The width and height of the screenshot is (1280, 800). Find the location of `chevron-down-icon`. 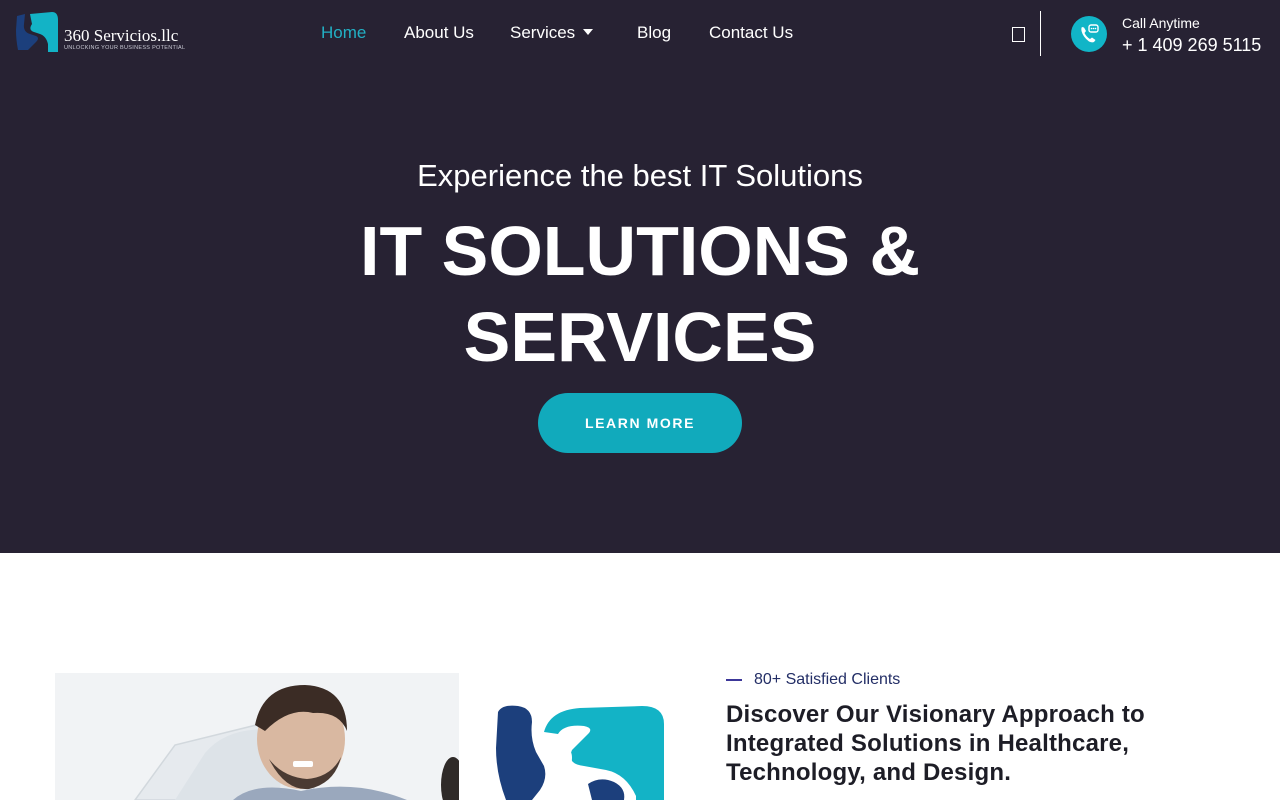

chevron-down-icon is located at coordinates (588, 32).